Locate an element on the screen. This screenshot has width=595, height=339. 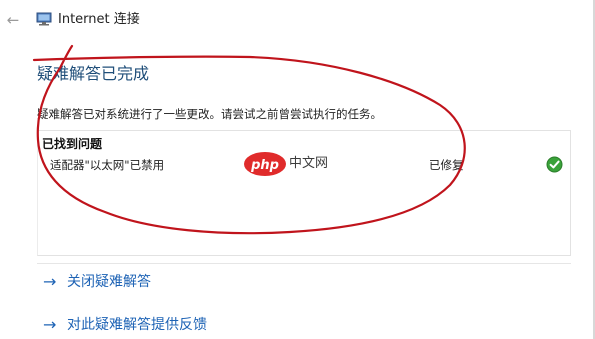
network-troubleshooter-icon is located at coordinates (44, 19).